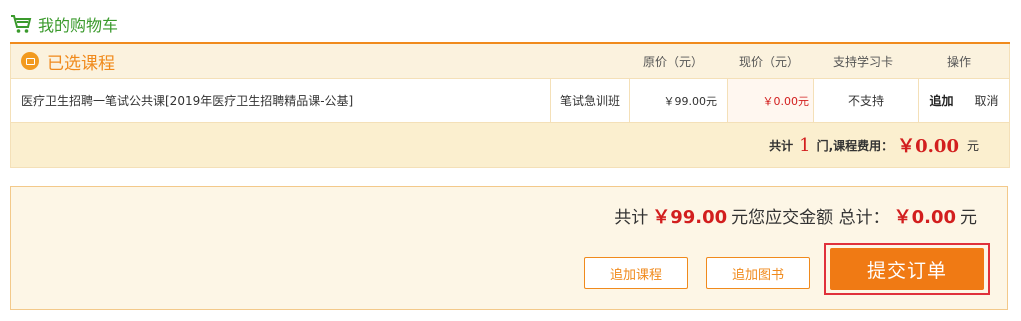 The height and width of the screenshot is (321, 1021). I want to click on original-price: ￥99.00元, so click(678, 100).